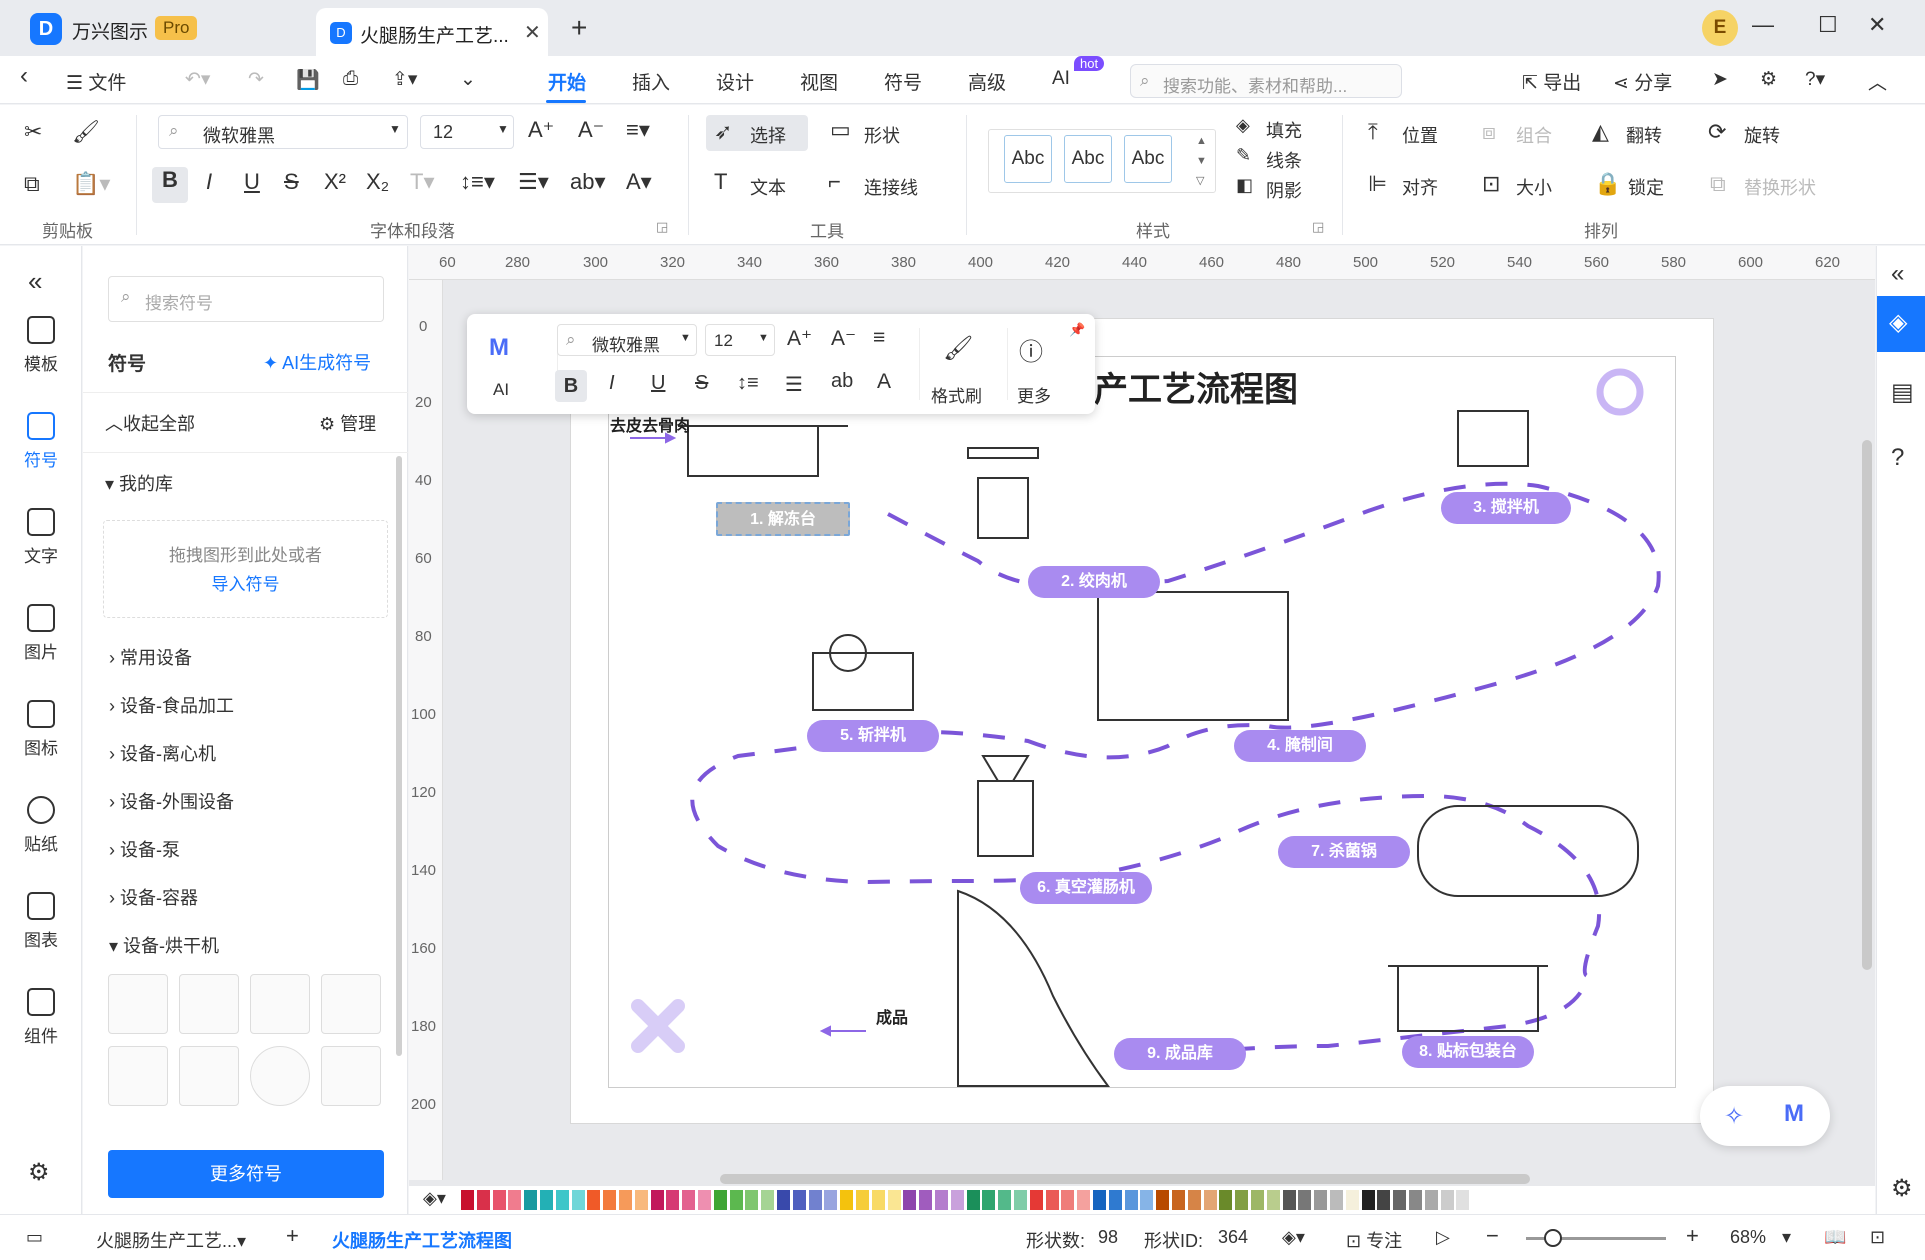 Image resolution: width=1925 pixels, height=1260 pixels. What do you see at coordinates (422, 1240) in the screenshot?
I see `active-page-tab: 火腿肠生产工艺流程图` at bounding box center [422, 1240].